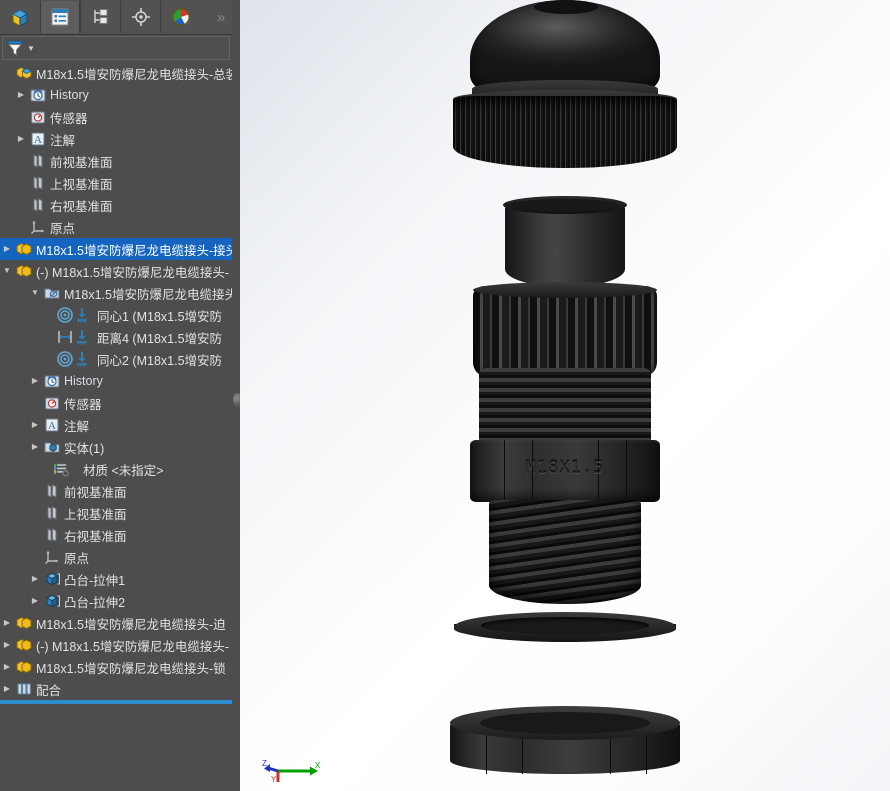 The width and height of the screenshot is (890, 791). I want to click on feature-tree-icon, so click(20, 18).